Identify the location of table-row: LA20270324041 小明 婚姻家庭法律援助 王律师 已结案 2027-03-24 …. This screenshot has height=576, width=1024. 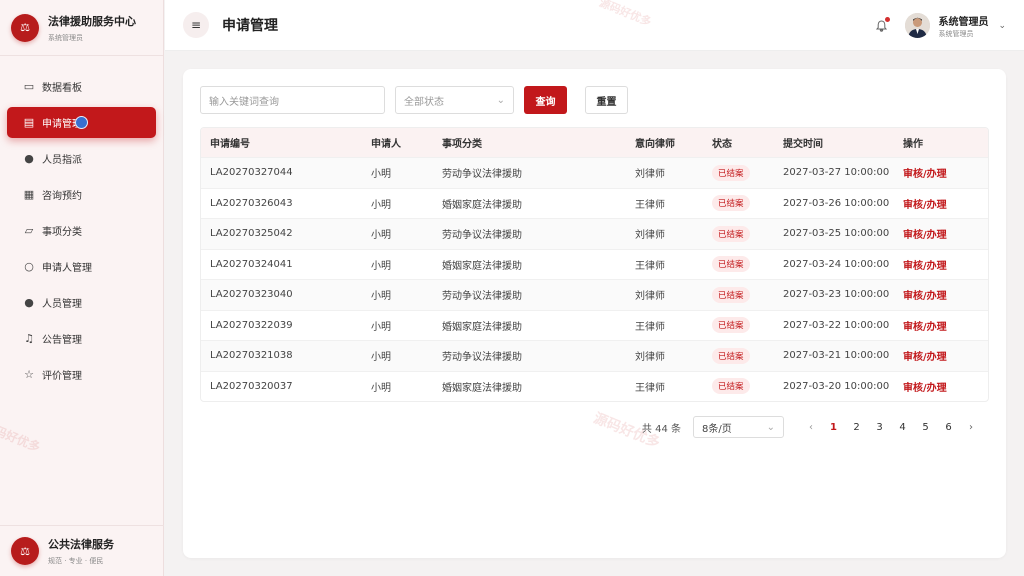
(594, 264).